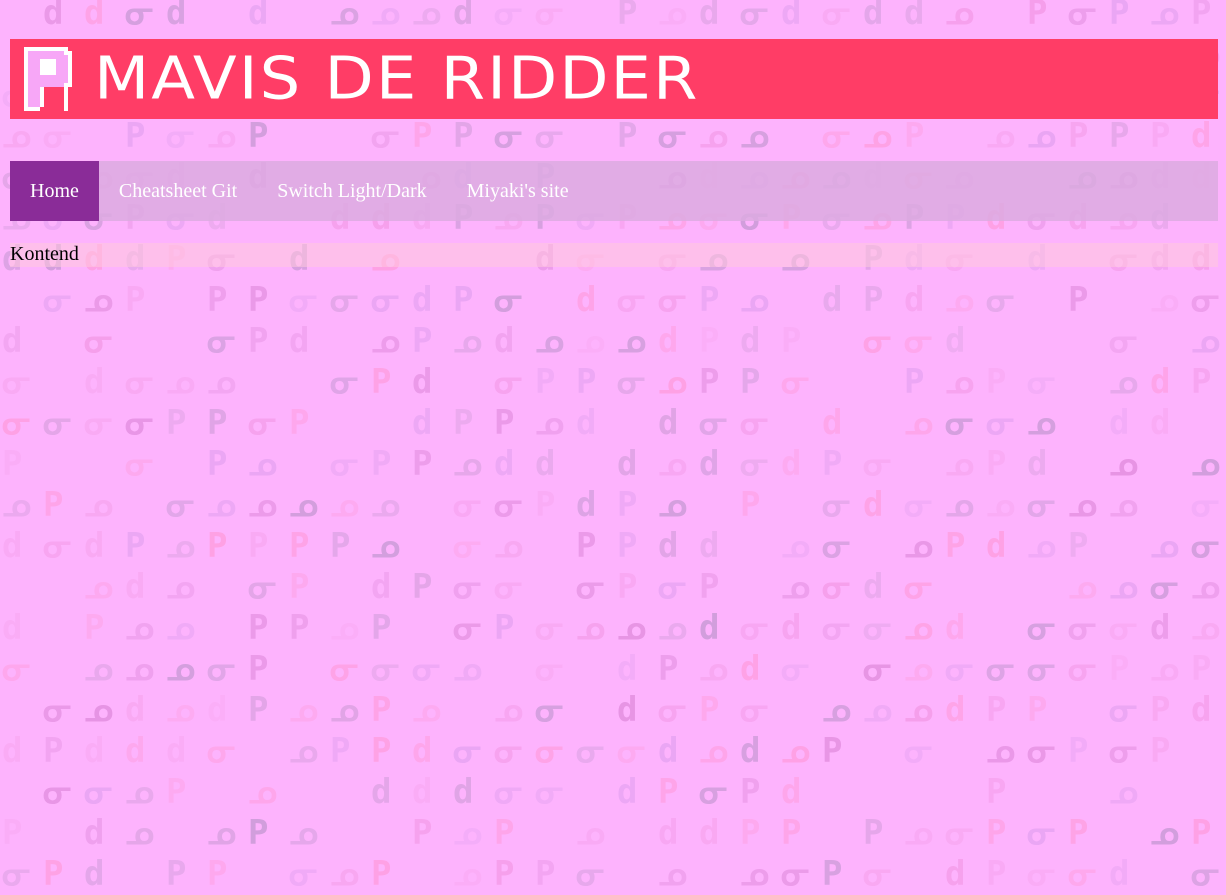  Describe the element at coordinates (351, 191) in the screenshot. I see `nav-item-switch-light-dark: Switch Light/Dark` at that location.